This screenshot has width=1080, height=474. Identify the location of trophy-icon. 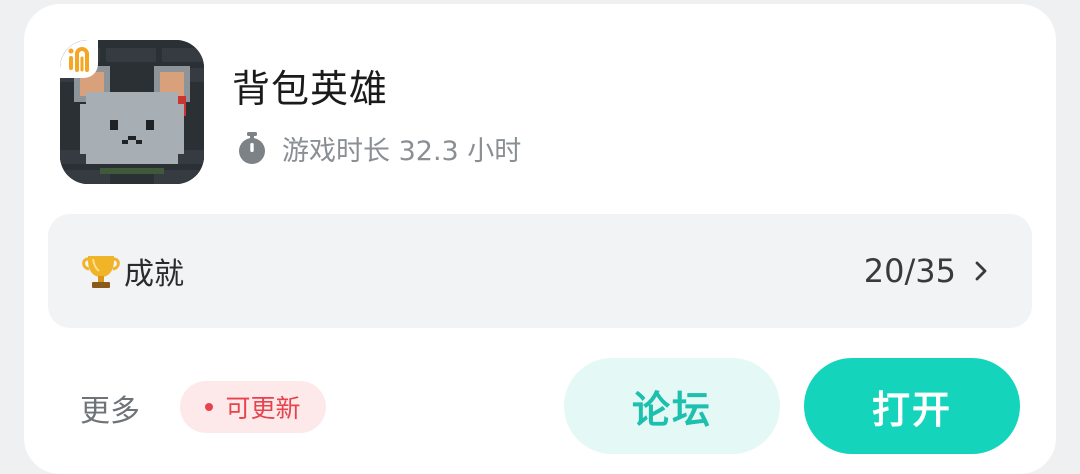
(101, 272).